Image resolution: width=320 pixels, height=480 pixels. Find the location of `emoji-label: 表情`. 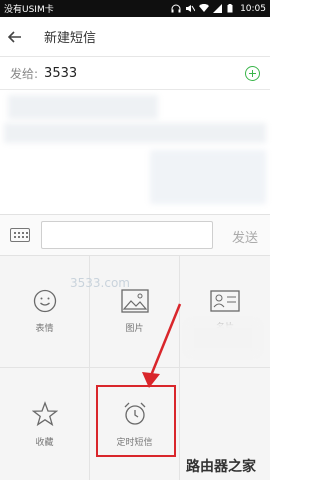

emoji-label: 表情 is located at coordinates (44, 329).